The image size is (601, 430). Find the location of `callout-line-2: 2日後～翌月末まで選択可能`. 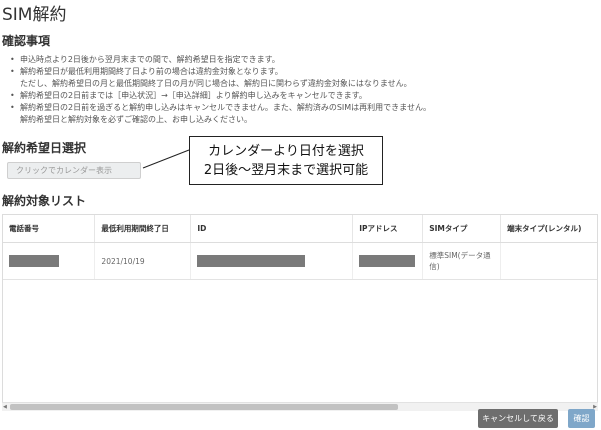

callout-line-2: 2日後～翌月末まで選択可能 is located at coordinates (286, 170).